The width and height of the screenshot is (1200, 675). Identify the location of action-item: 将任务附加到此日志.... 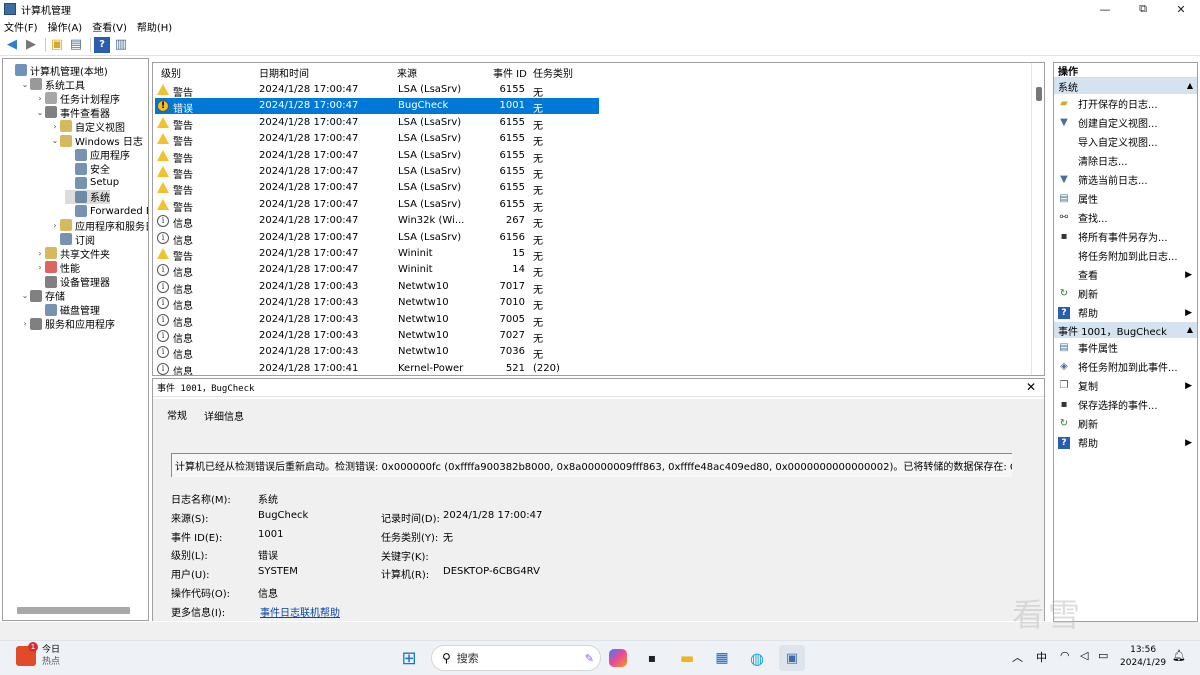
(1125, 255).